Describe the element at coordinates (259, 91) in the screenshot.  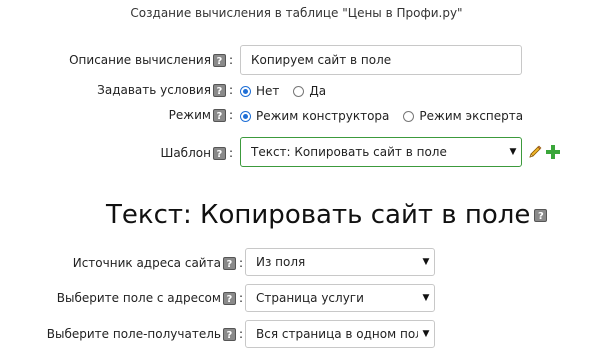
I see `conditions-option-no: Нет` at that location.